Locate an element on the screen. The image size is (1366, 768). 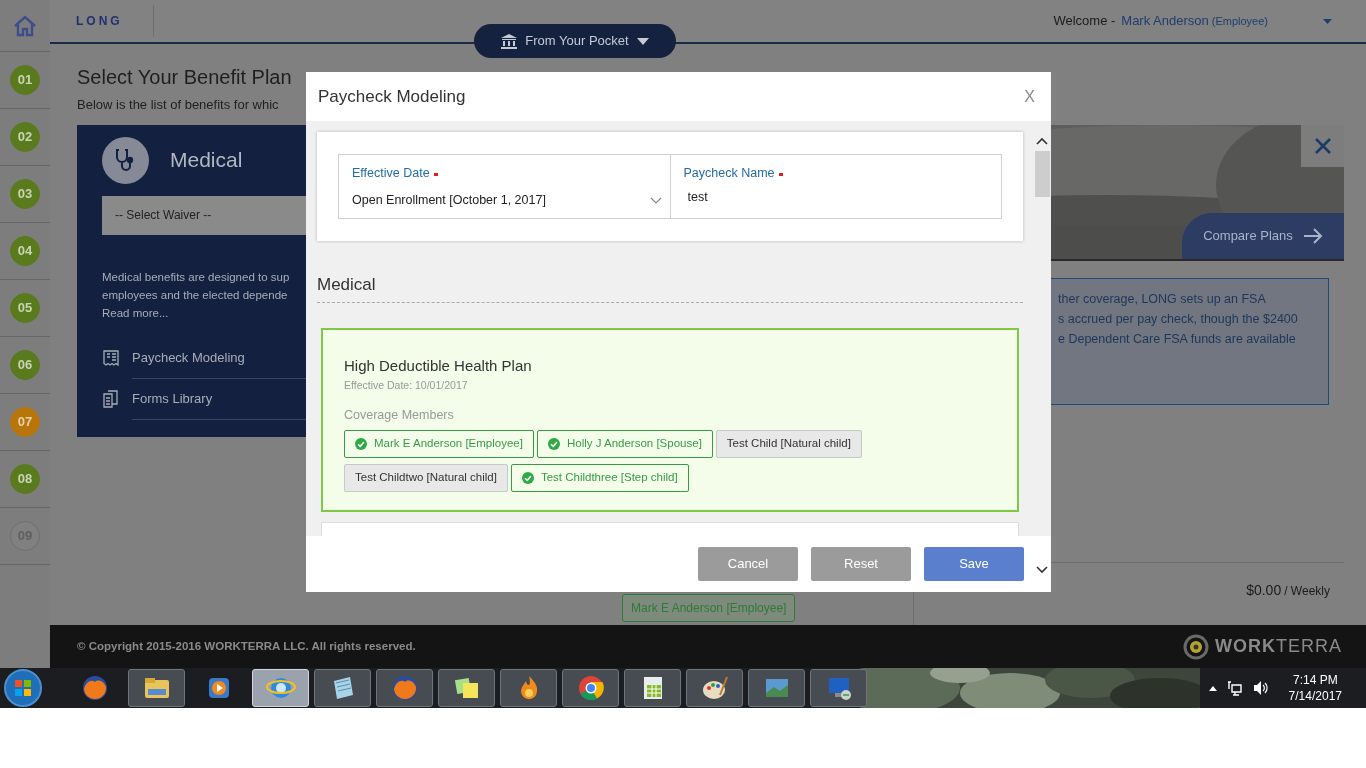
network-icon is located at coordinates (1234, 688).